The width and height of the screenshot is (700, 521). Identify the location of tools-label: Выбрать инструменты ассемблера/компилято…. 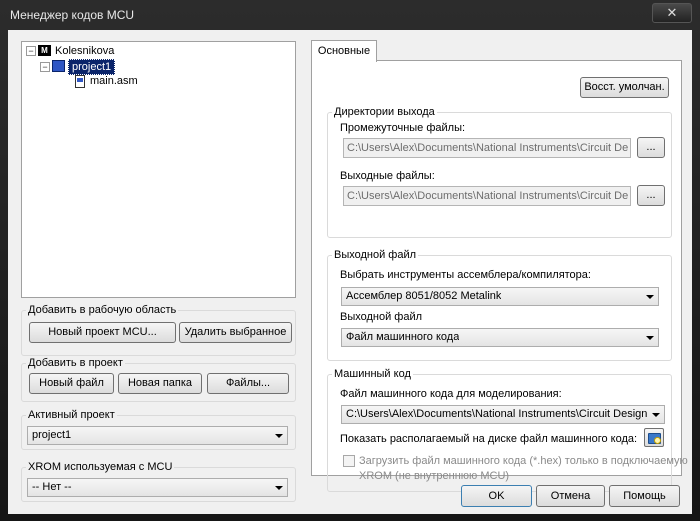
(465, 275).